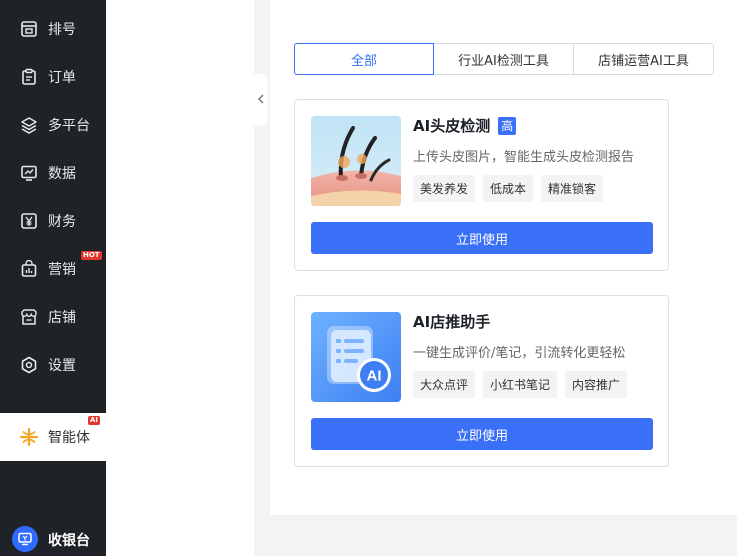 The image size is (737, 556). I want to click on tag-chip: 美发养发, so click(444, 188).